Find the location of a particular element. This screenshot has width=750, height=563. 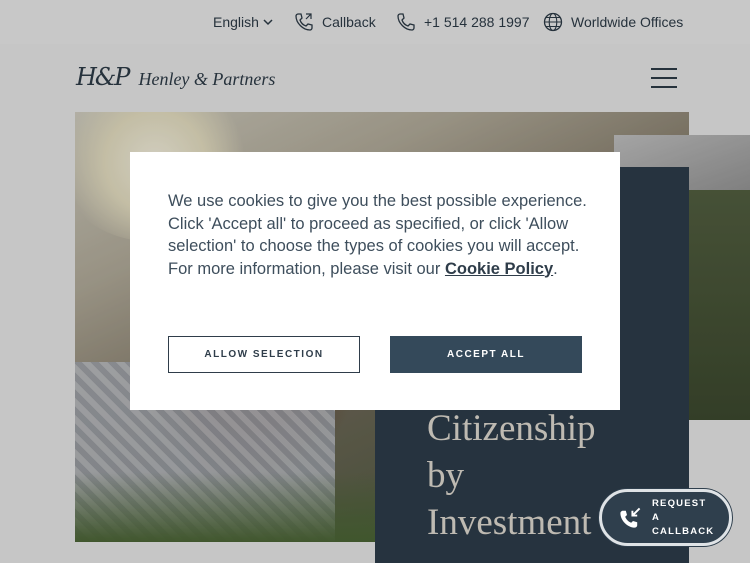

phone-callback-icon is located at coordinates (630, 517).